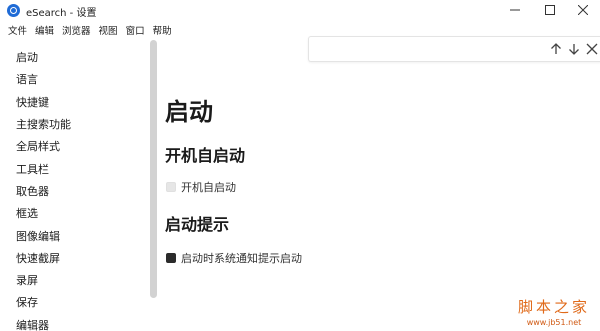  I want to click on sidebar-item-startup: 启动, so click(74, 57).